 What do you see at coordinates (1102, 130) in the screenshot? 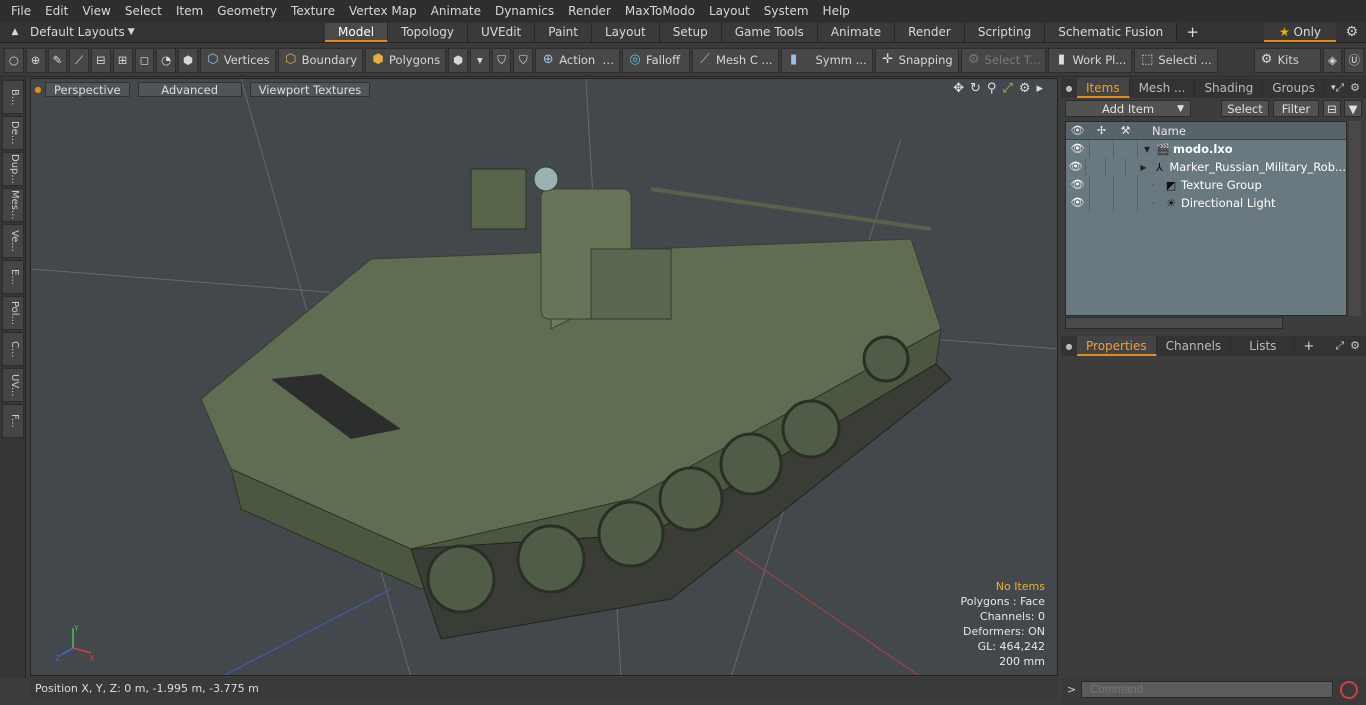
I see `lock-column-icon: ✢` at bounding box center [1102, 130].